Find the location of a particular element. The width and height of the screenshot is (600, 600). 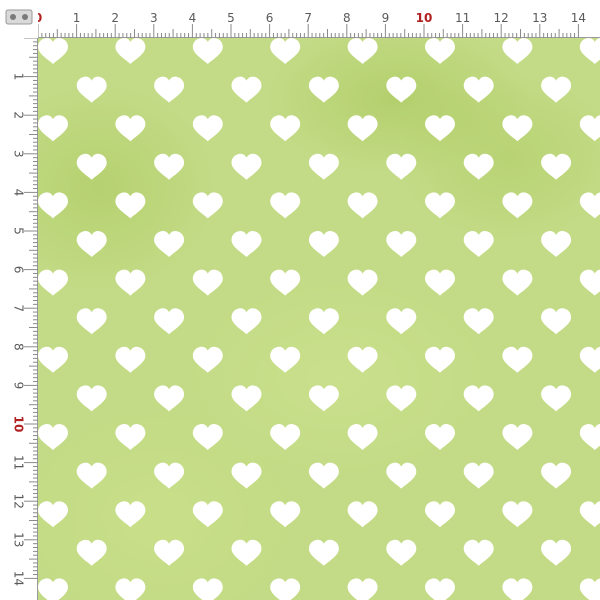

ruler-left-label: 2 is located at coordinates (19, 115).